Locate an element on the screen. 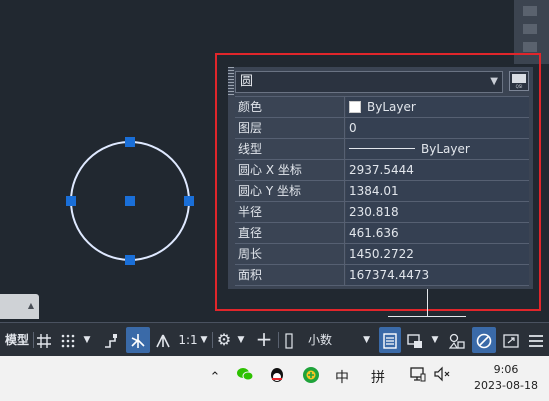 This screenshot has height=401, width=549. grip-center is located at coordinates (130, 201).